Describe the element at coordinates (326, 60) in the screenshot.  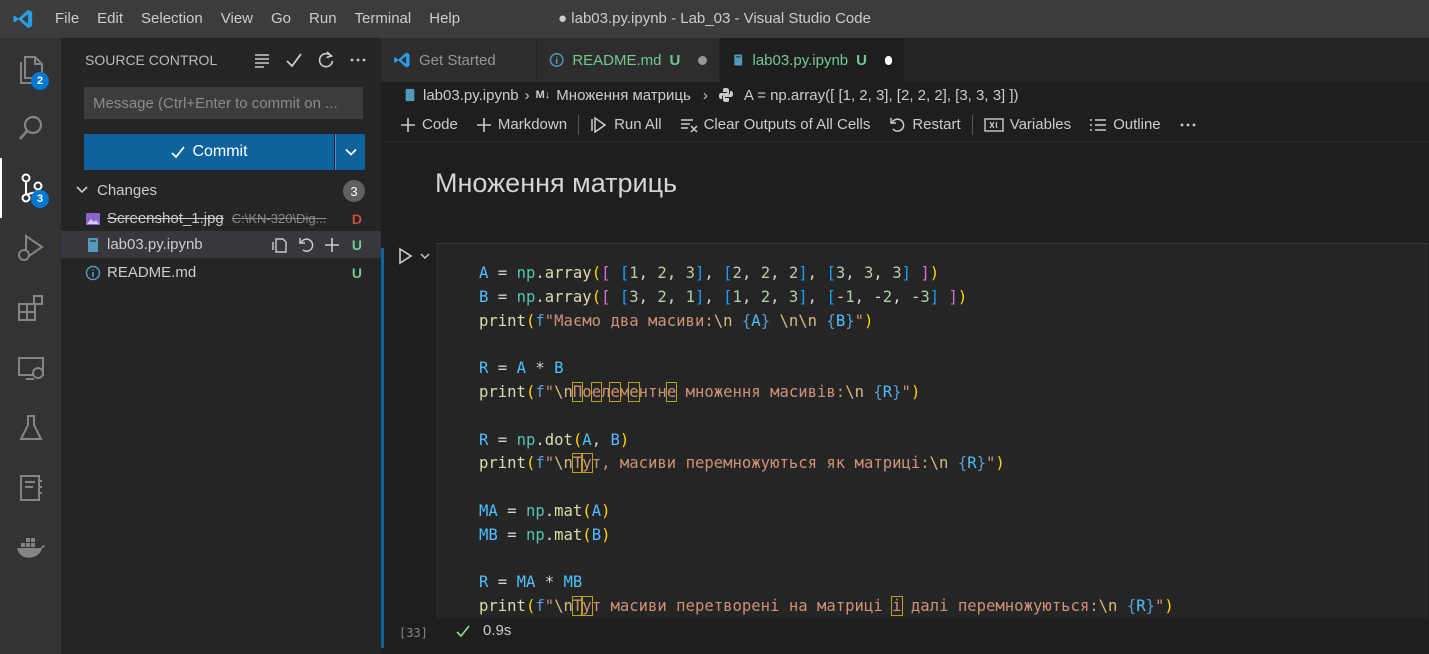
I see `refresh-icon` at that location.